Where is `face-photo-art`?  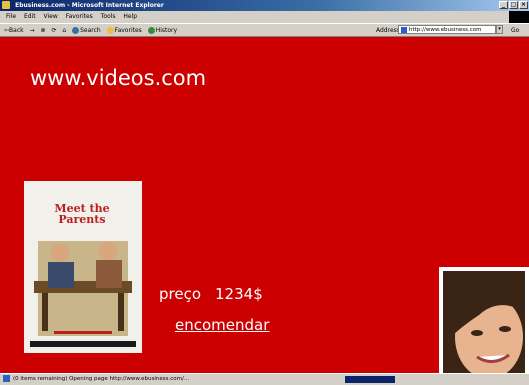
face-photo-art is located at coordinates (484, 323).